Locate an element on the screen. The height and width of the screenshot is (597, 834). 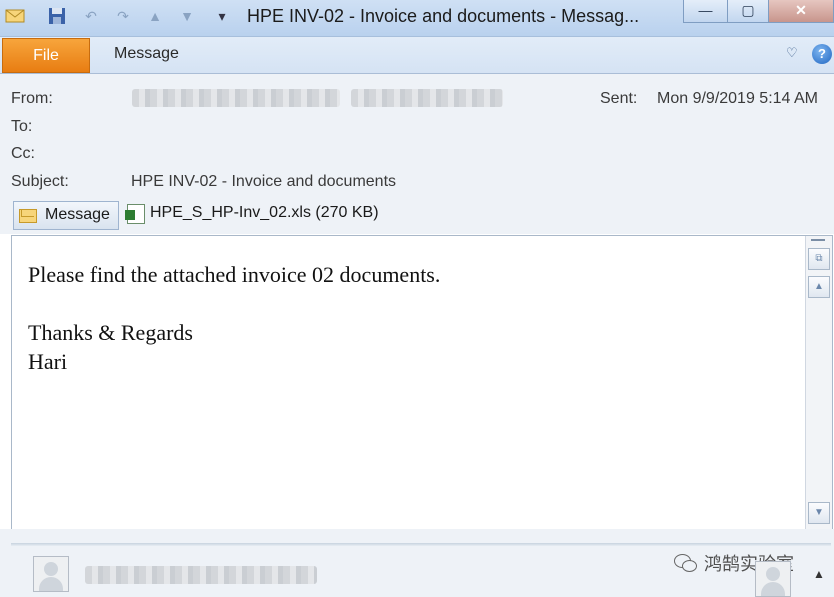
people-pane-divider is located at coordinates (421, 544).